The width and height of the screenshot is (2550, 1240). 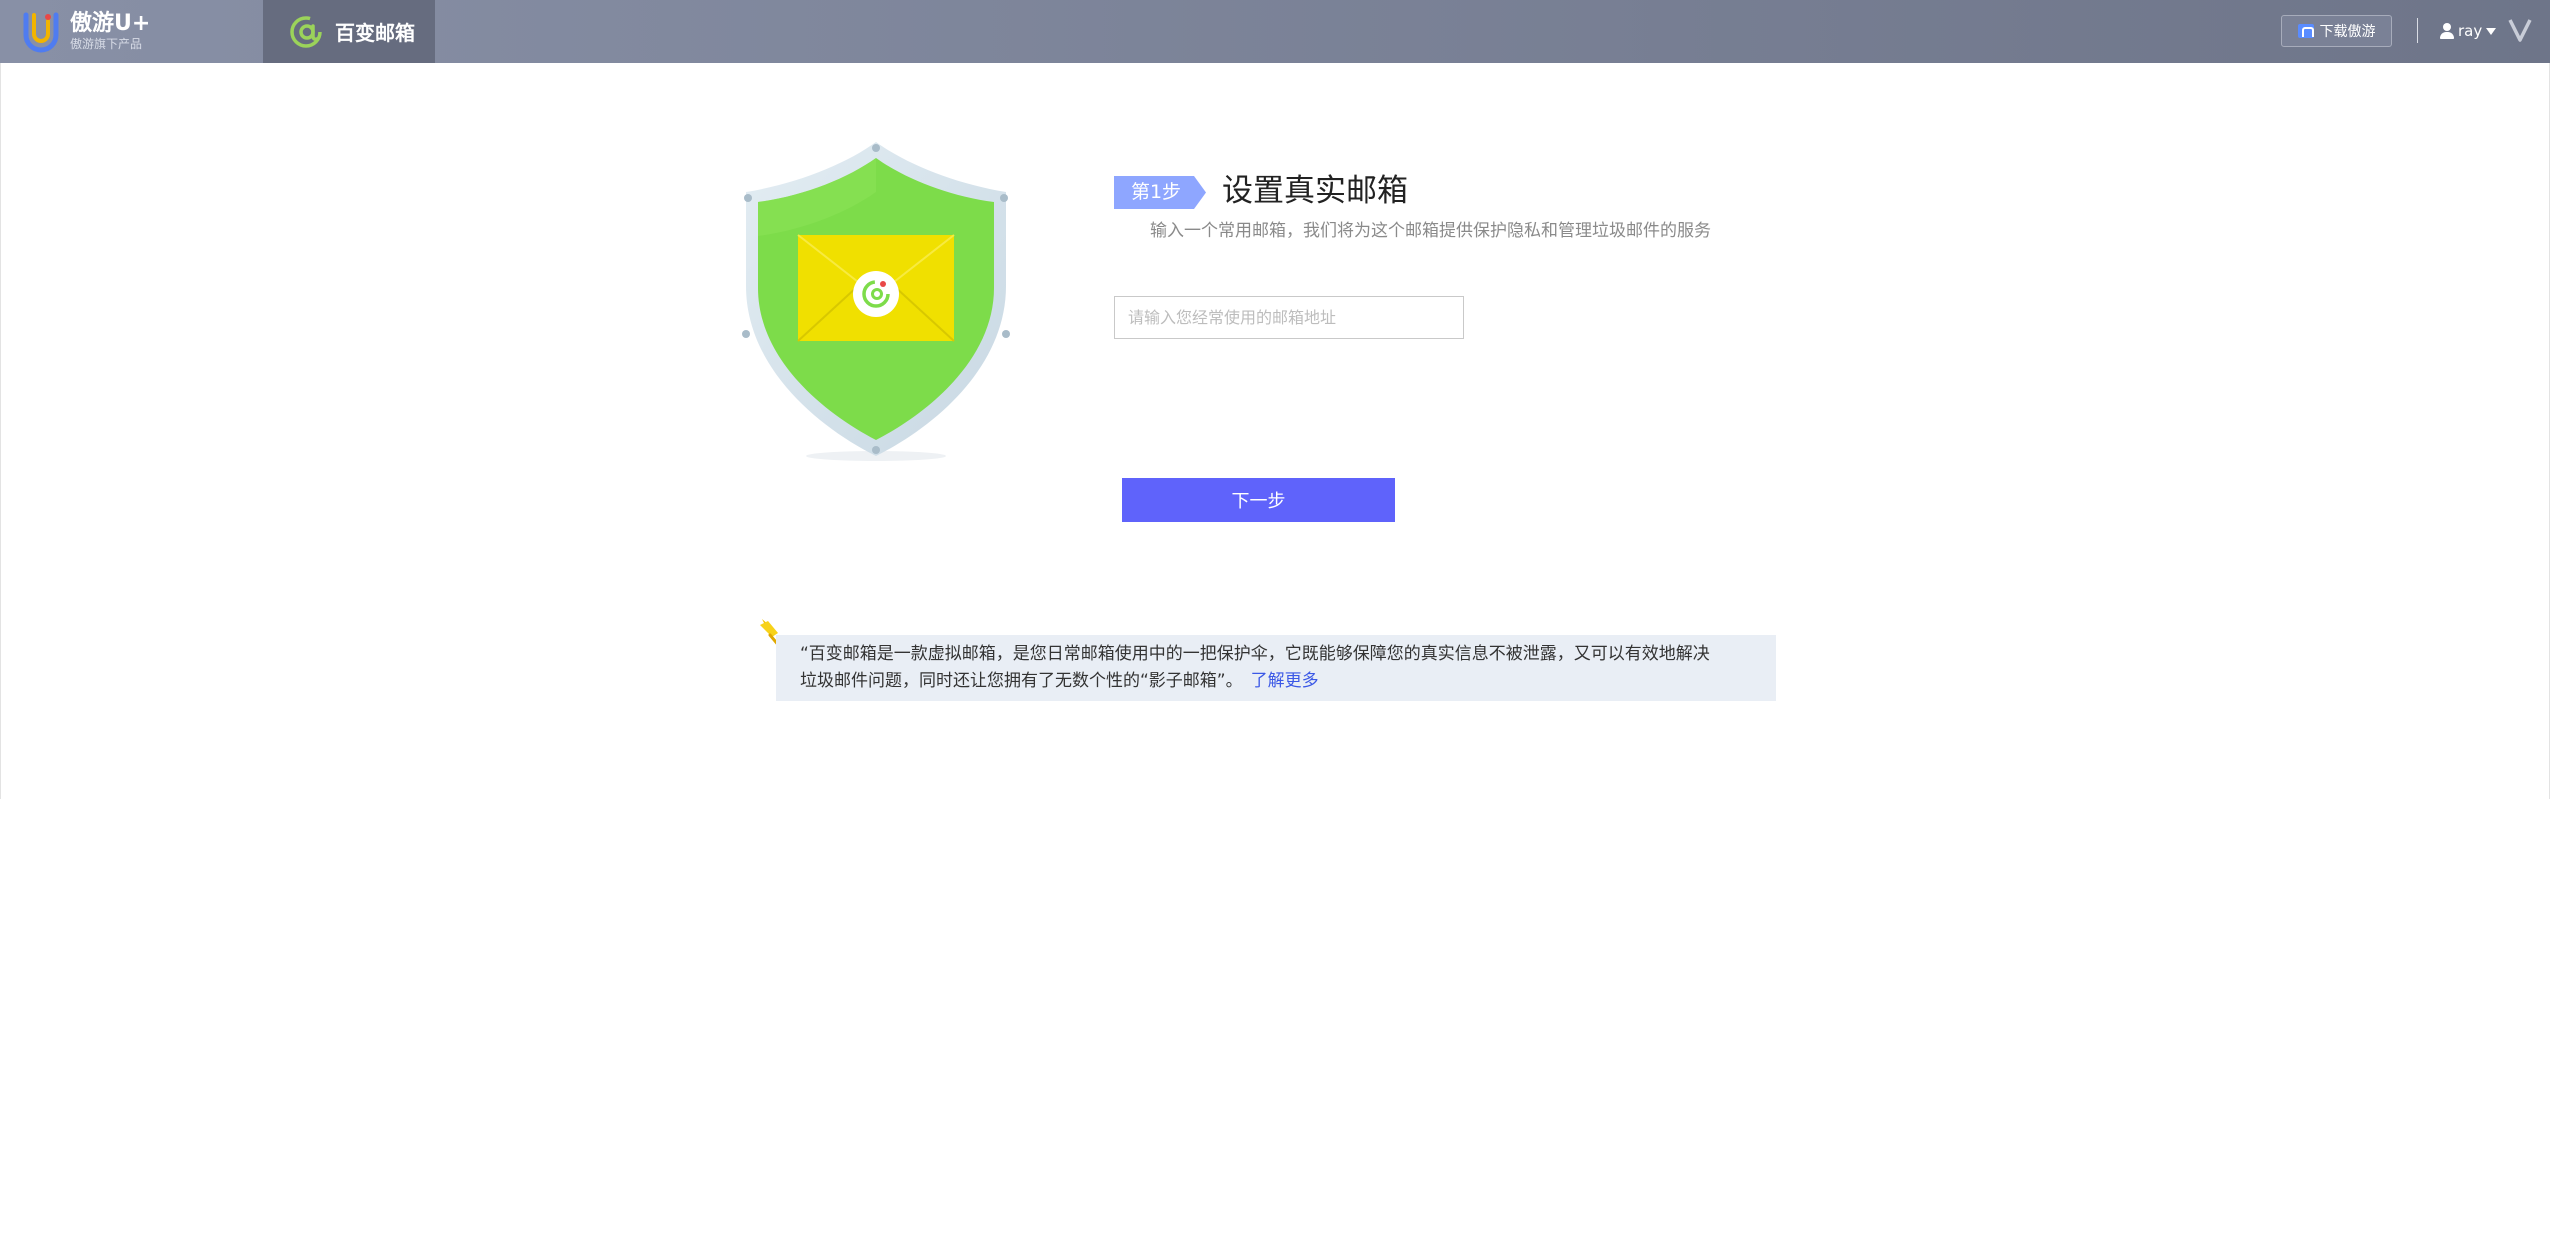 I want to click on logo: 傲游U+ 傲游旗下产品, so click(x=85, y=31).